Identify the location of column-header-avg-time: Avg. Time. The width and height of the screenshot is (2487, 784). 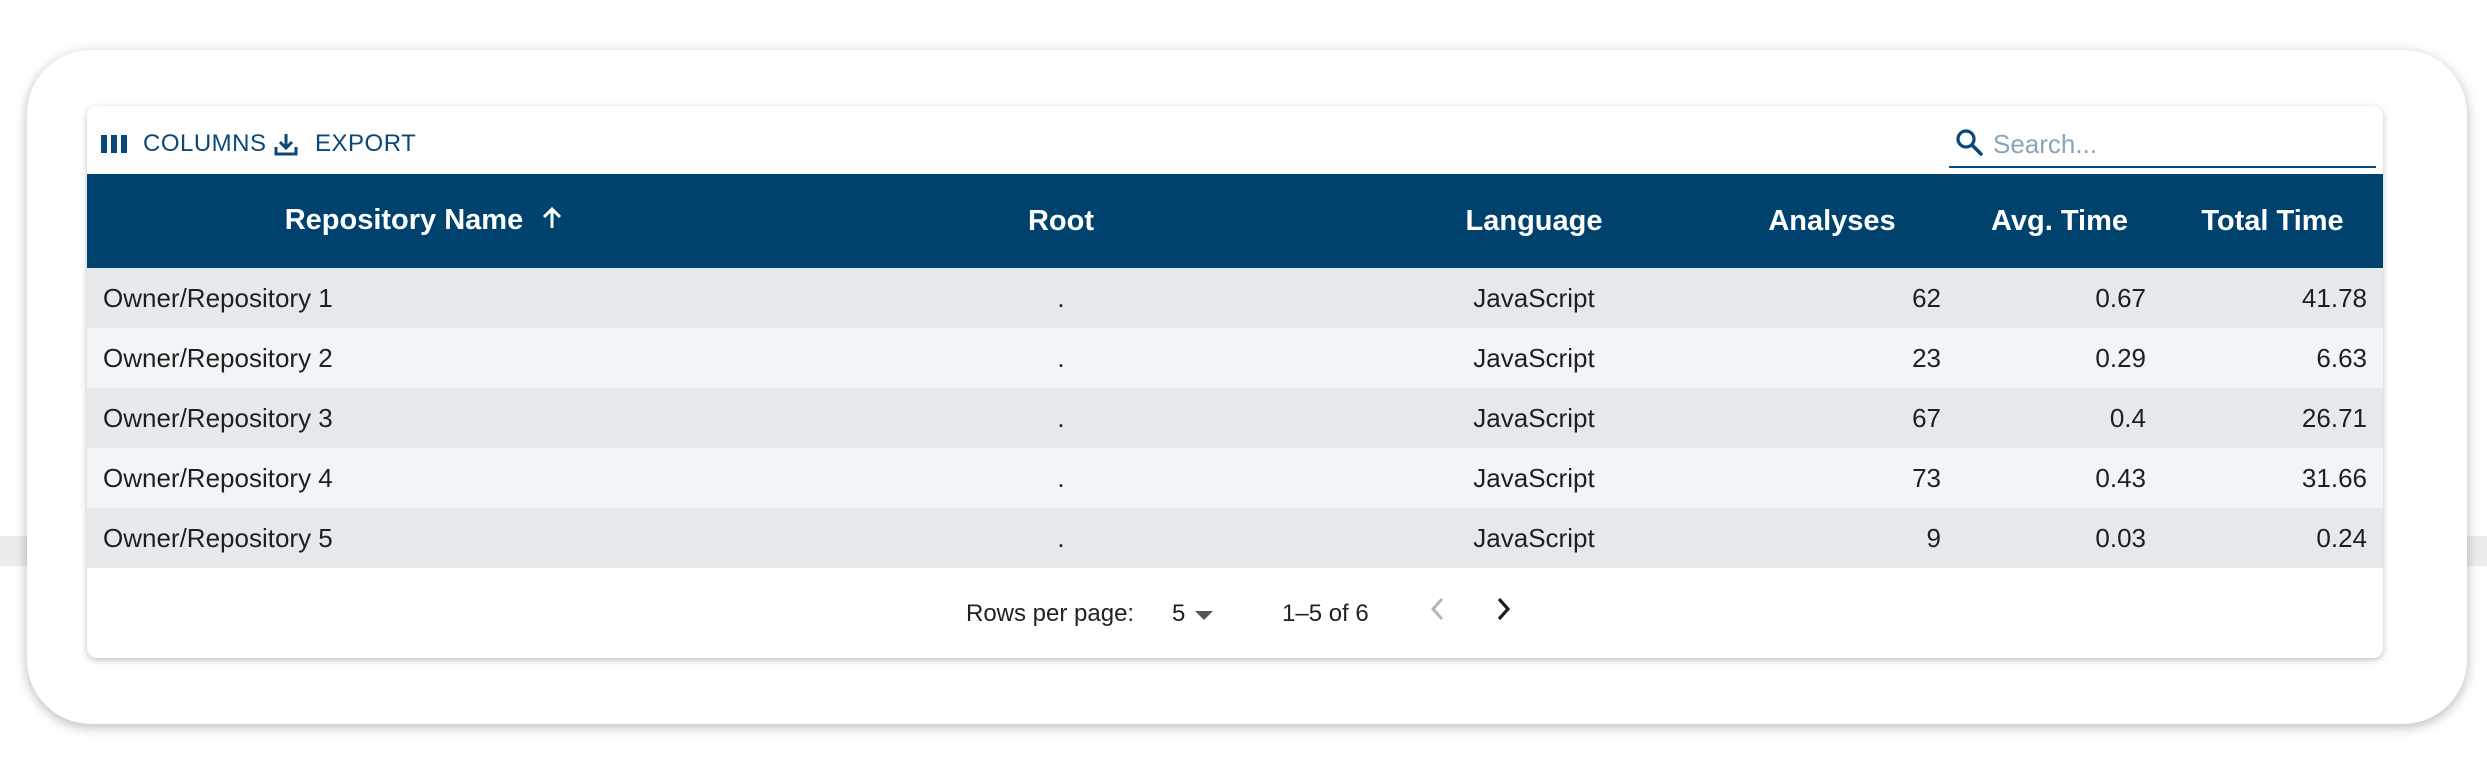
(2059, 221).